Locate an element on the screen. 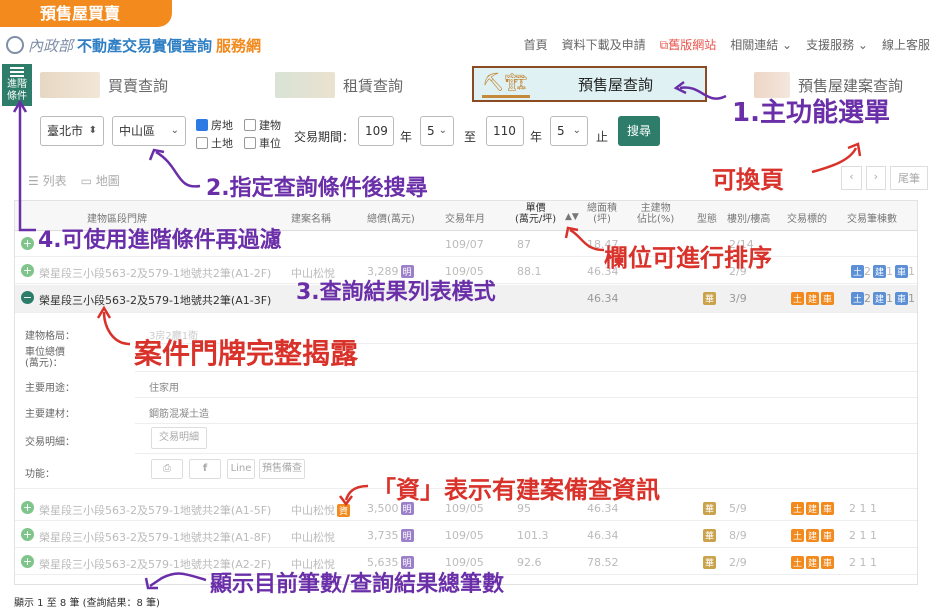 The image size is (938, 615). annotation-main-menu: 1.主功能選單 is located at coordinates (811, 113).